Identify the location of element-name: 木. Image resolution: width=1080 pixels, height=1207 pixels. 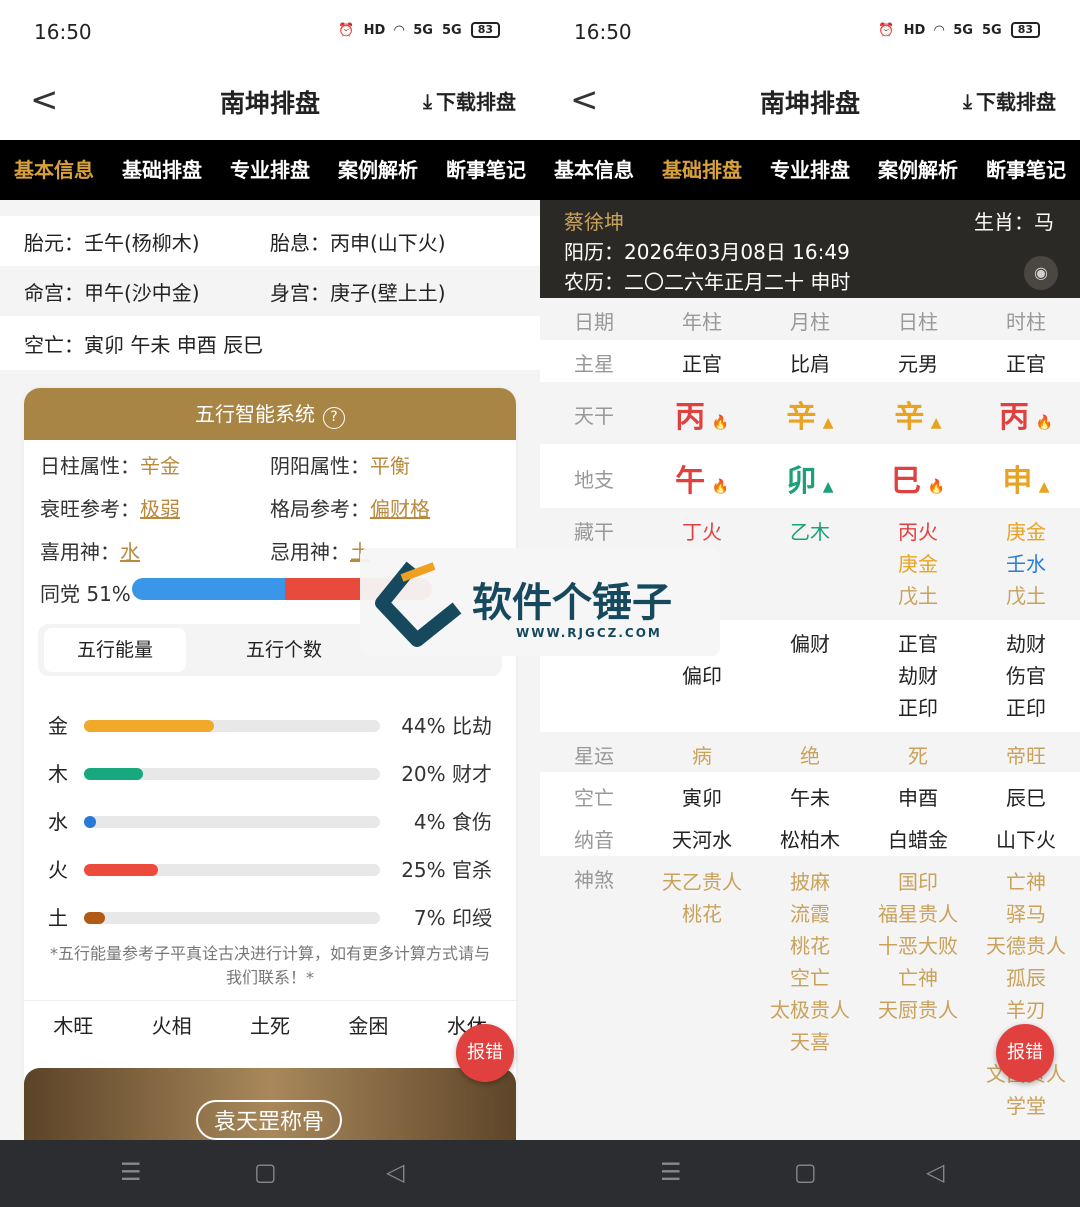
(58, 774).